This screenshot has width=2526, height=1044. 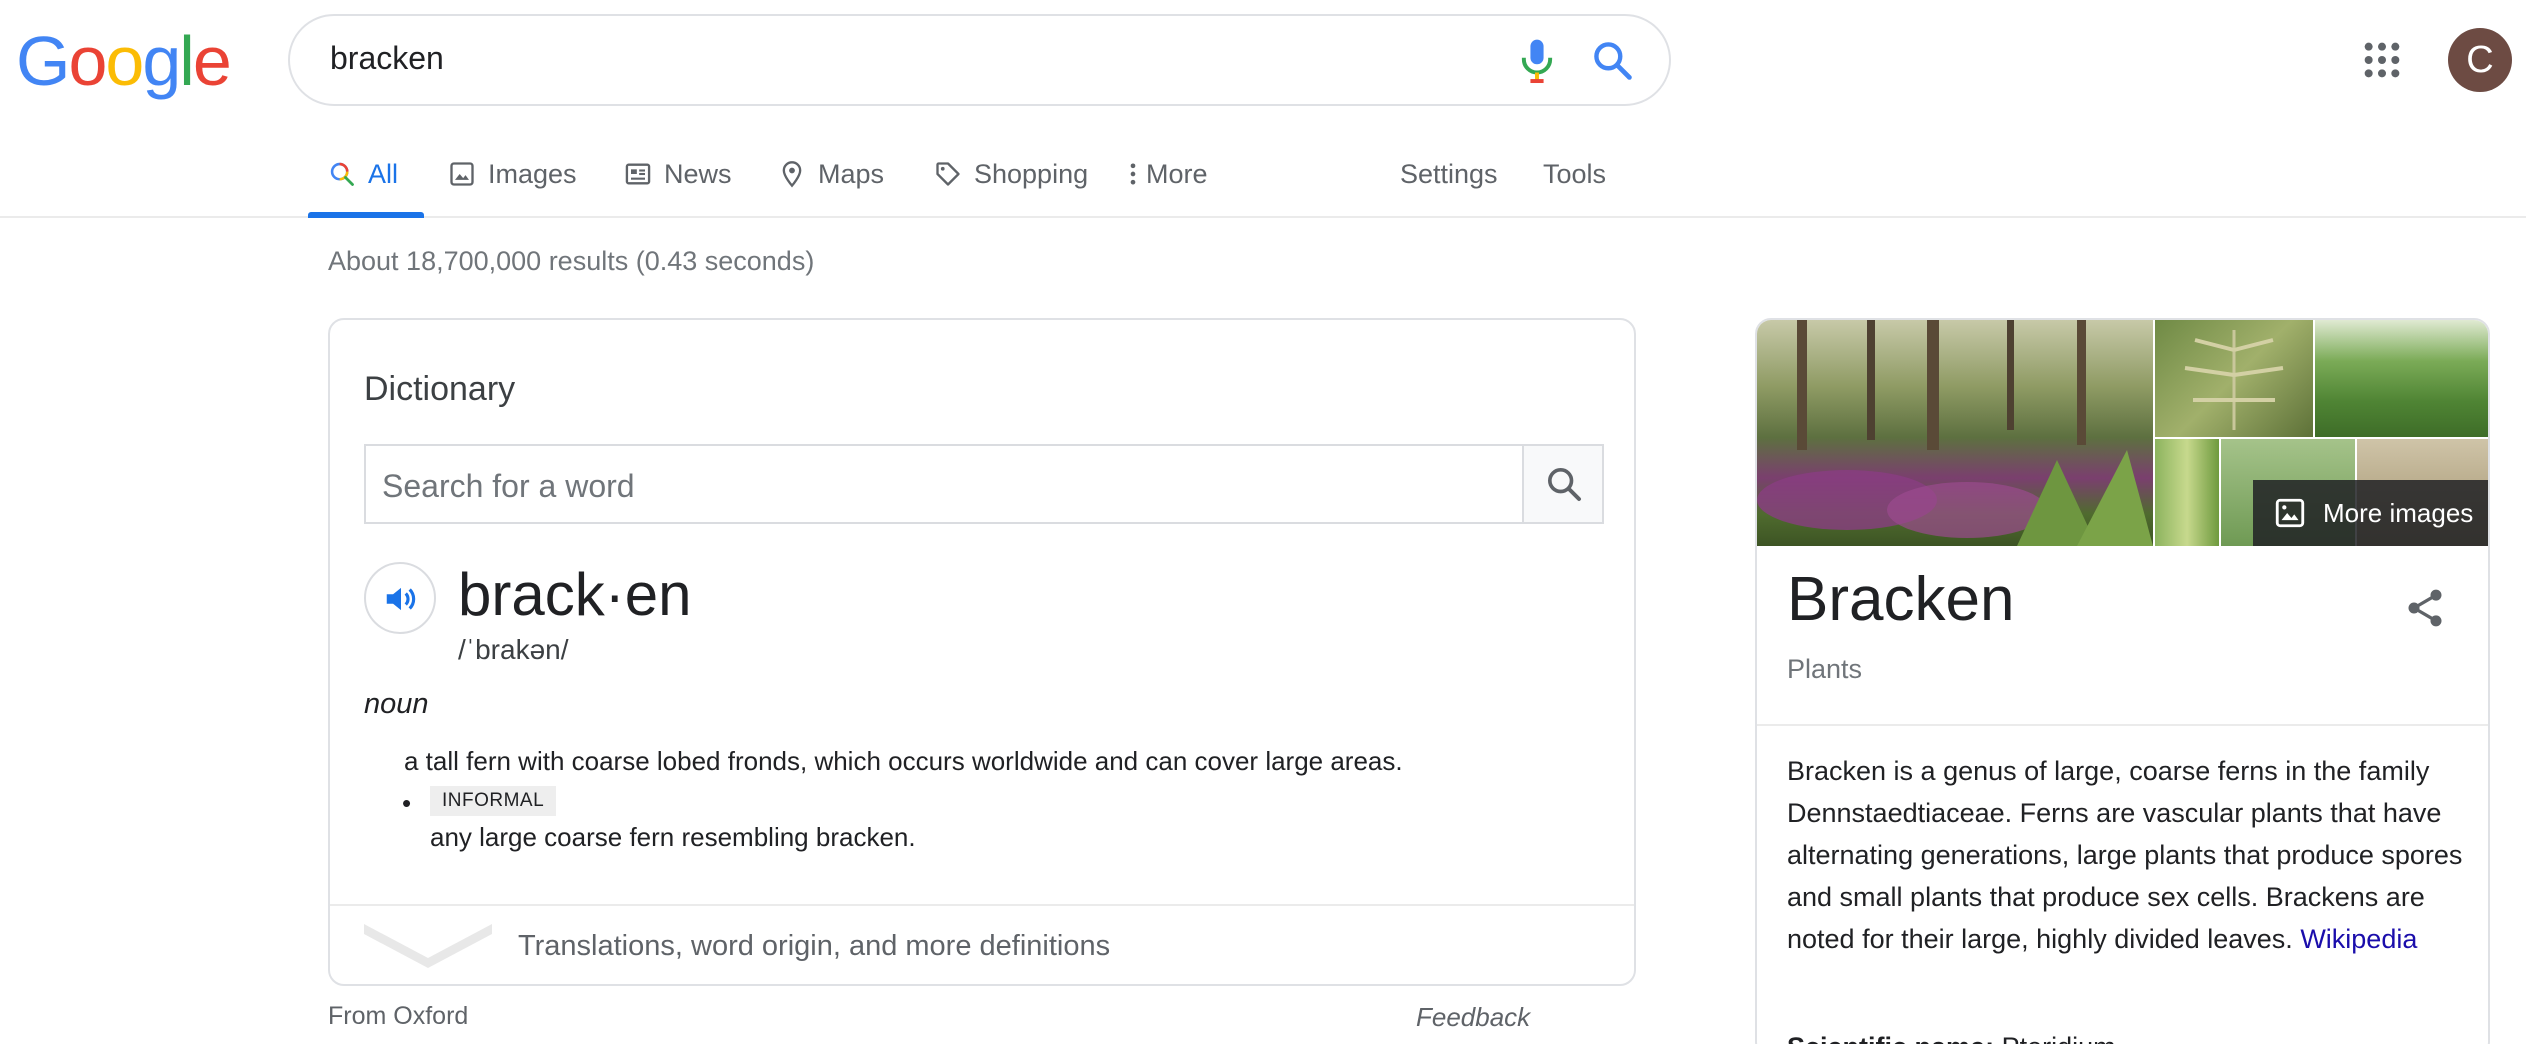 I want to click on tab-news: News, so click(x=678, y=174).